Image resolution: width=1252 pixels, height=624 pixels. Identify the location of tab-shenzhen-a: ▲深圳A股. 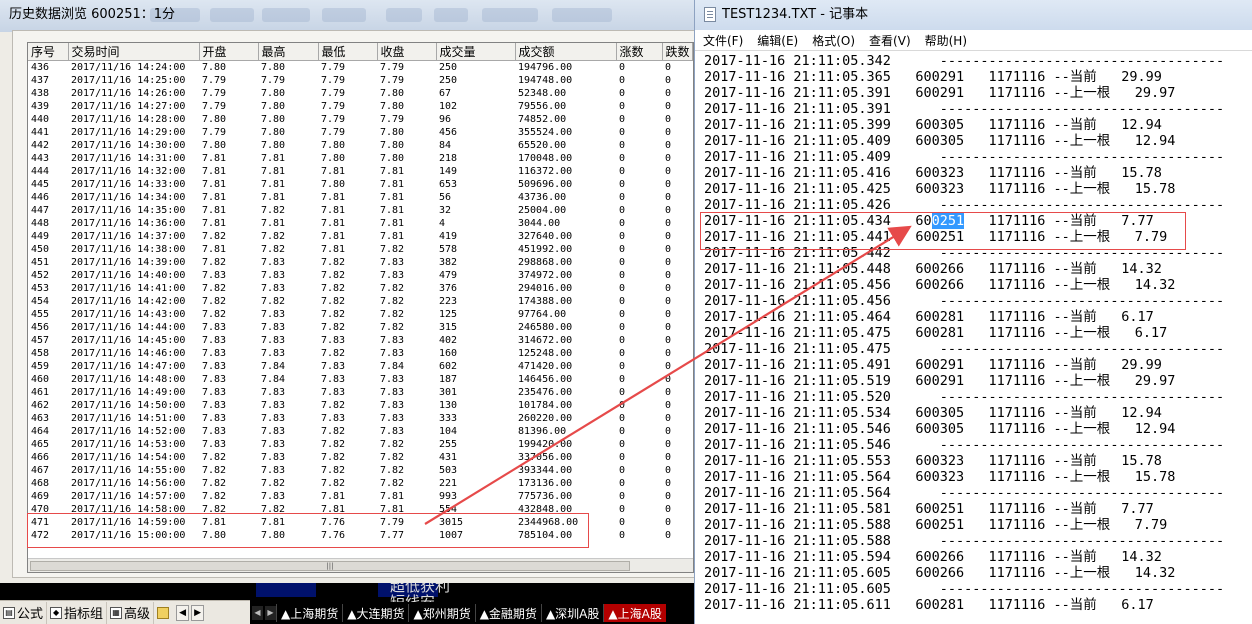
(571, 613).